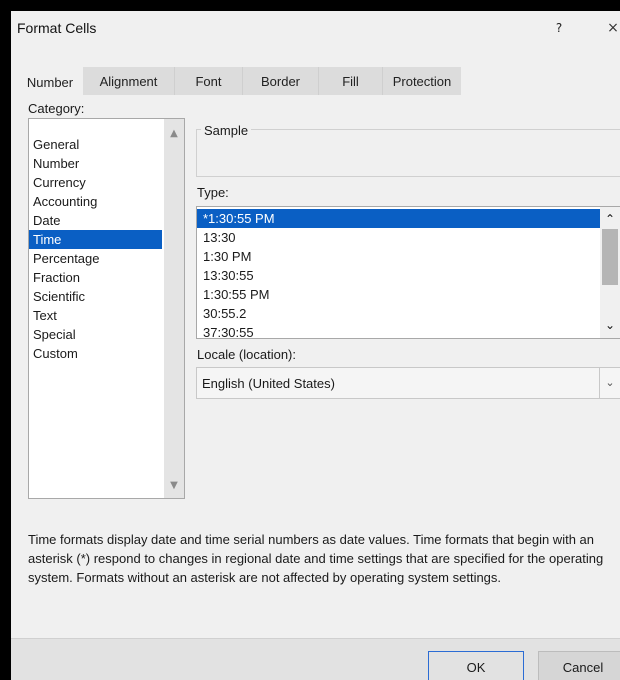  I want to click on type-scroll-thumb, so click(610, 257).